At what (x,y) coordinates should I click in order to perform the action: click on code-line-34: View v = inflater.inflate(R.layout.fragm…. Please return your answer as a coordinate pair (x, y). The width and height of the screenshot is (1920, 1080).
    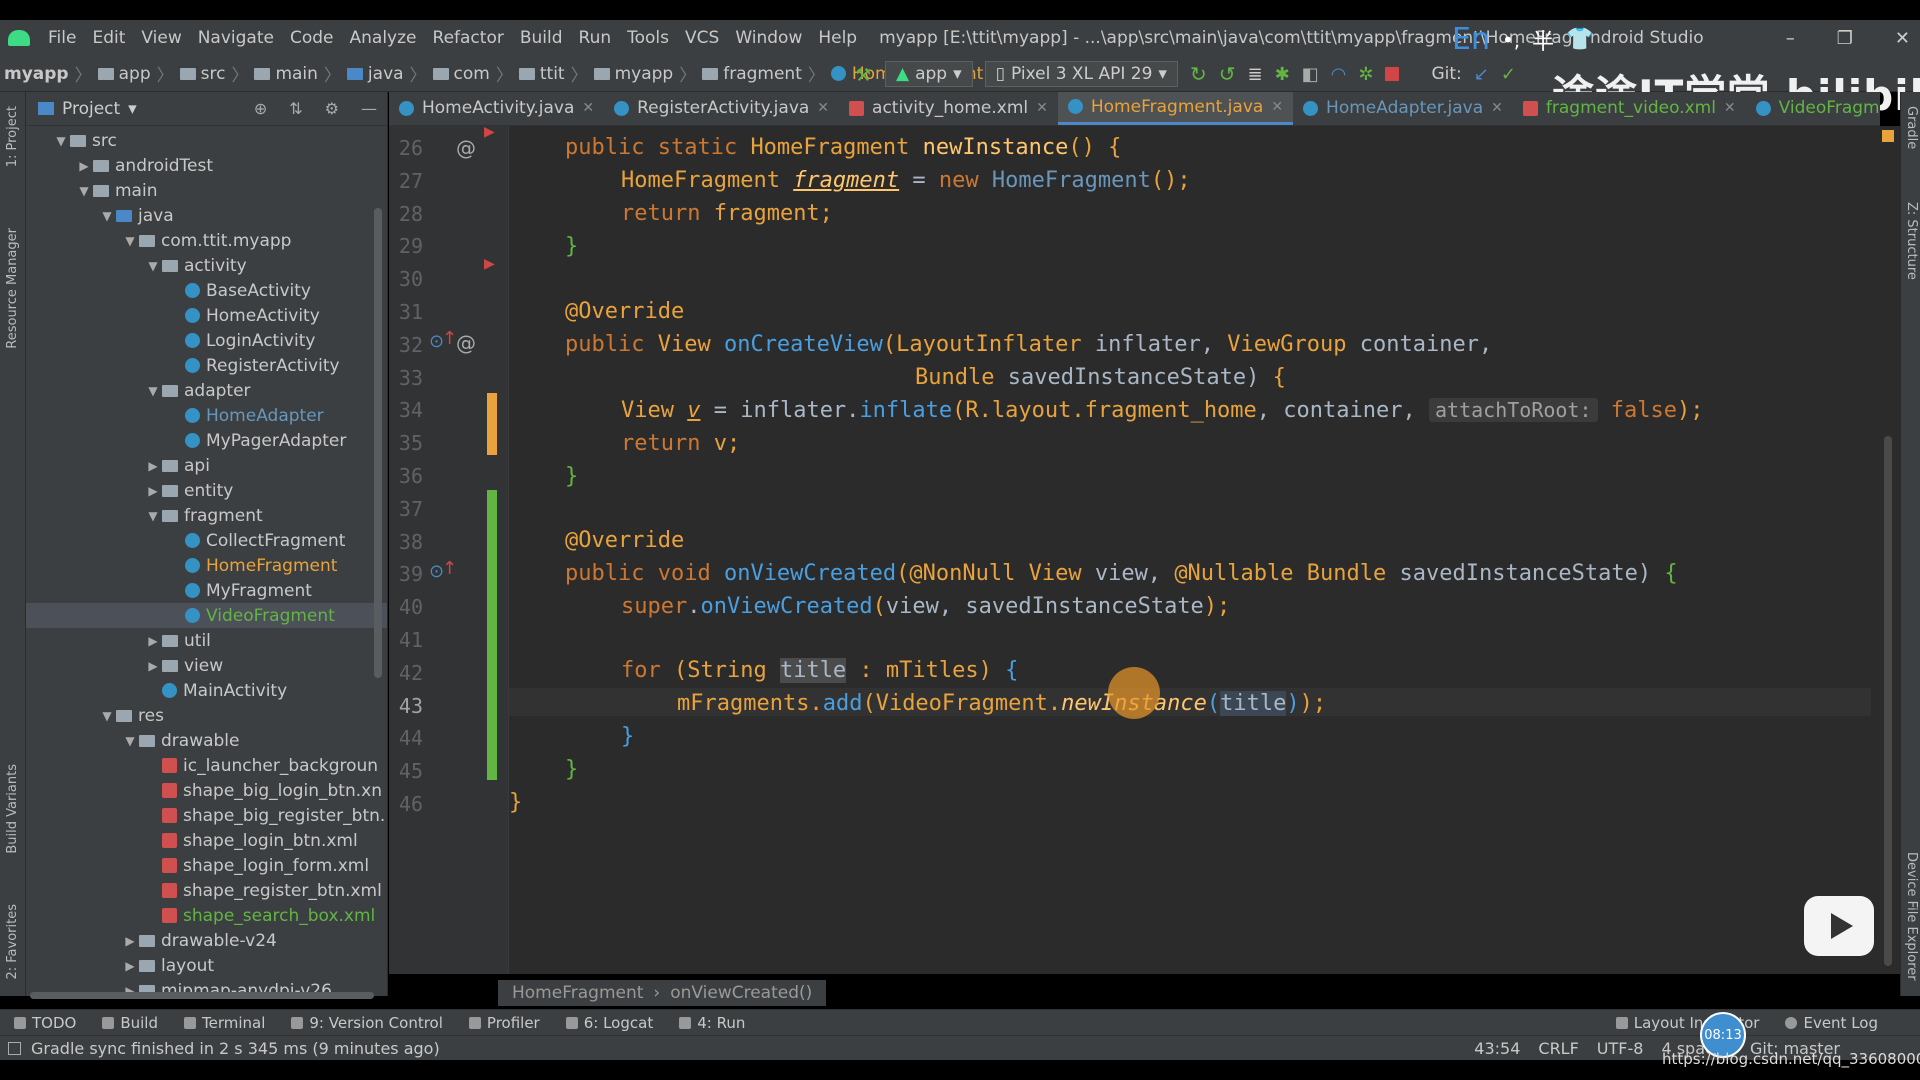
    Looking at the image, I should click on (1162, 410).